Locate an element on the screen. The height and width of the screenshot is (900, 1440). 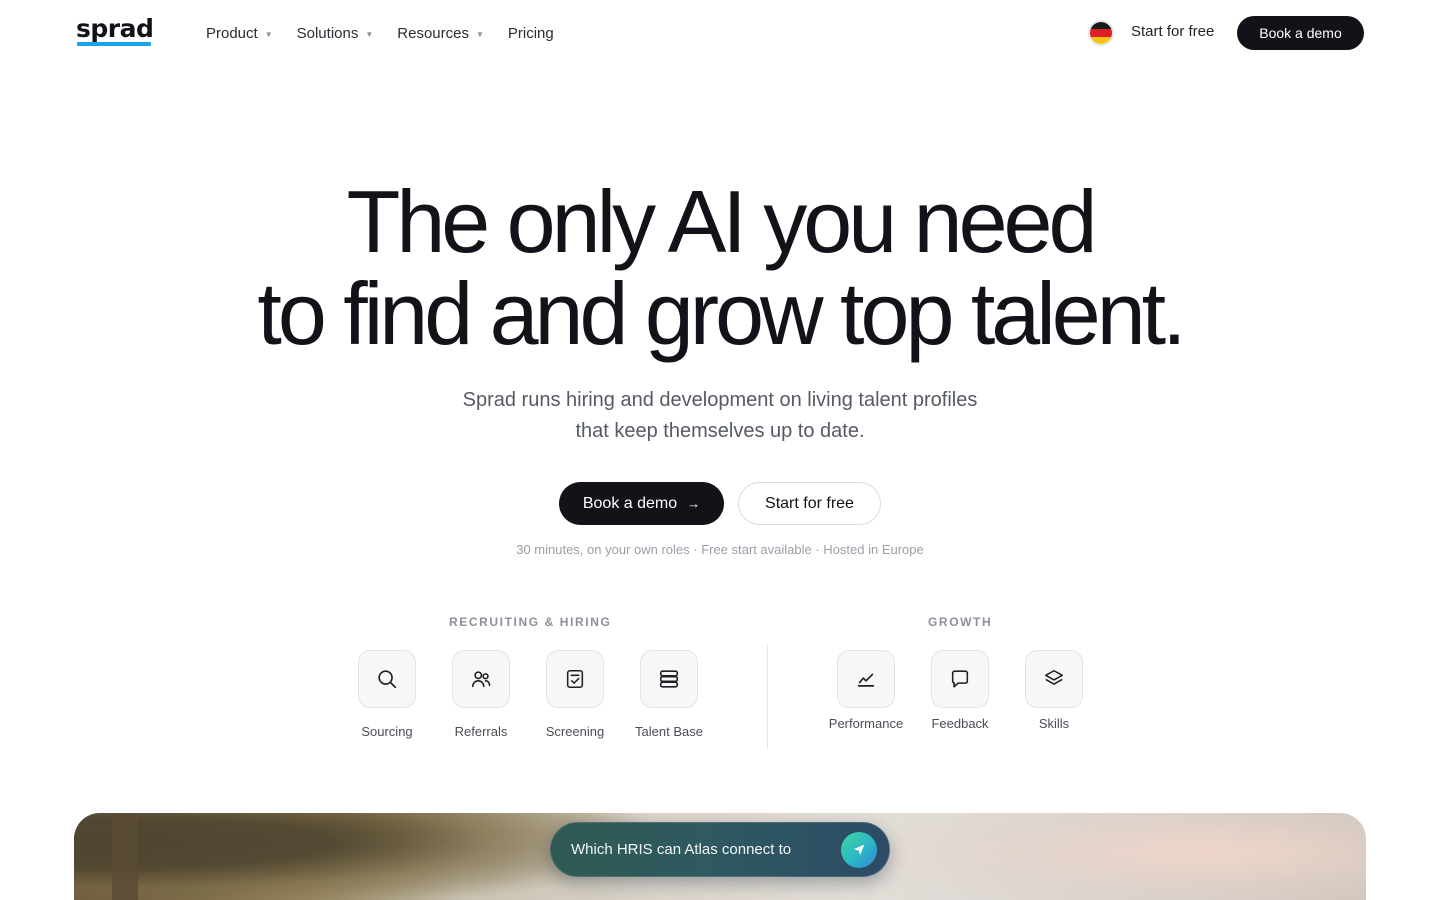
menu-product: Product ▼ is located at coordinates (239, 33).